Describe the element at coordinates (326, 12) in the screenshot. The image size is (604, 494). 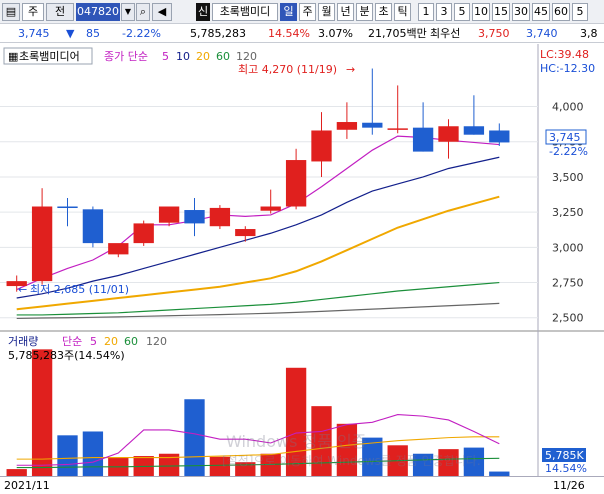
I see `period-button-2: 월` at that location.